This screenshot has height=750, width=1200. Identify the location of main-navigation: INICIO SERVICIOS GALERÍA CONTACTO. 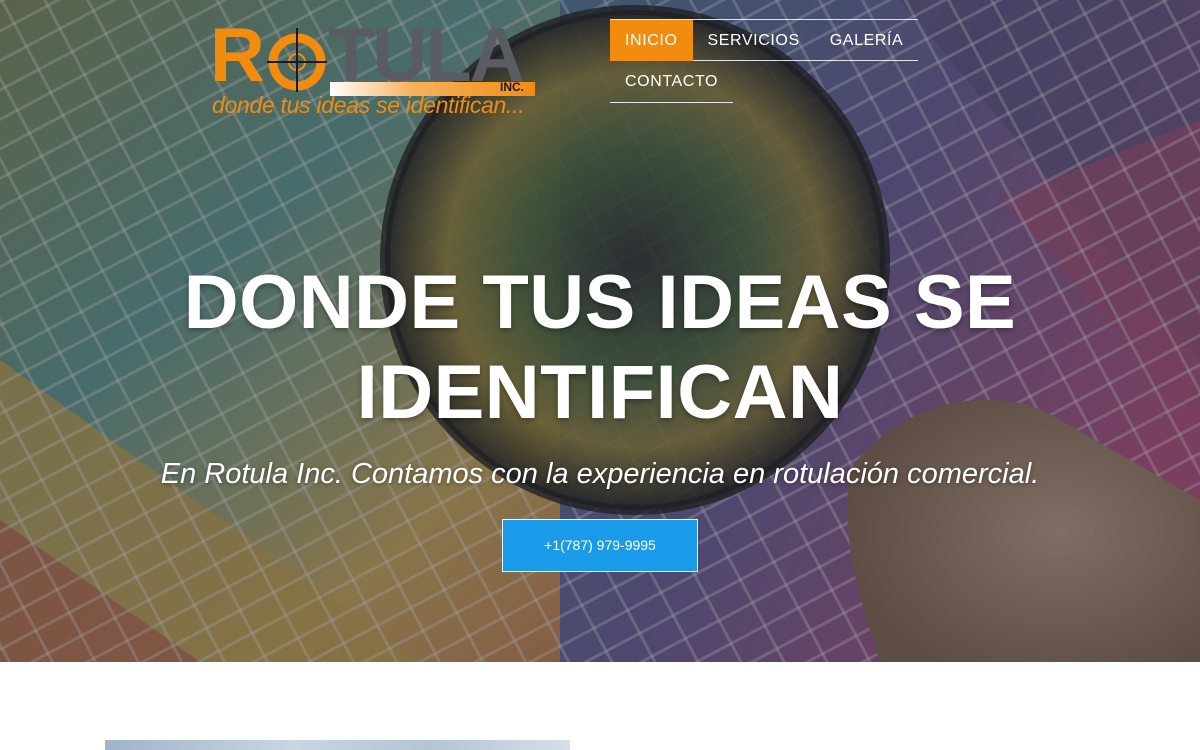
(764, 61).